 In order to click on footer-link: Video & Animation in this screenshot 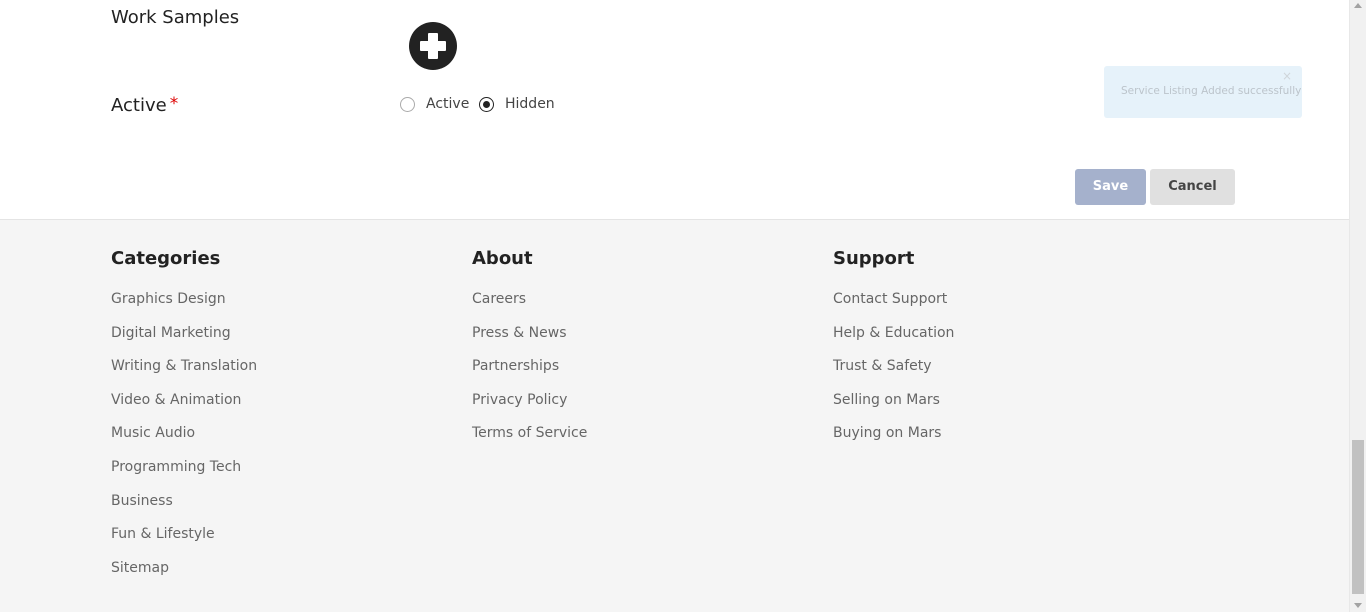, I will do `click(184, 407)`.